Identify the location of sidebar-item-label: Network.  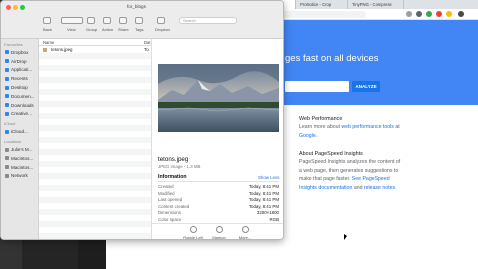
(19, 176).